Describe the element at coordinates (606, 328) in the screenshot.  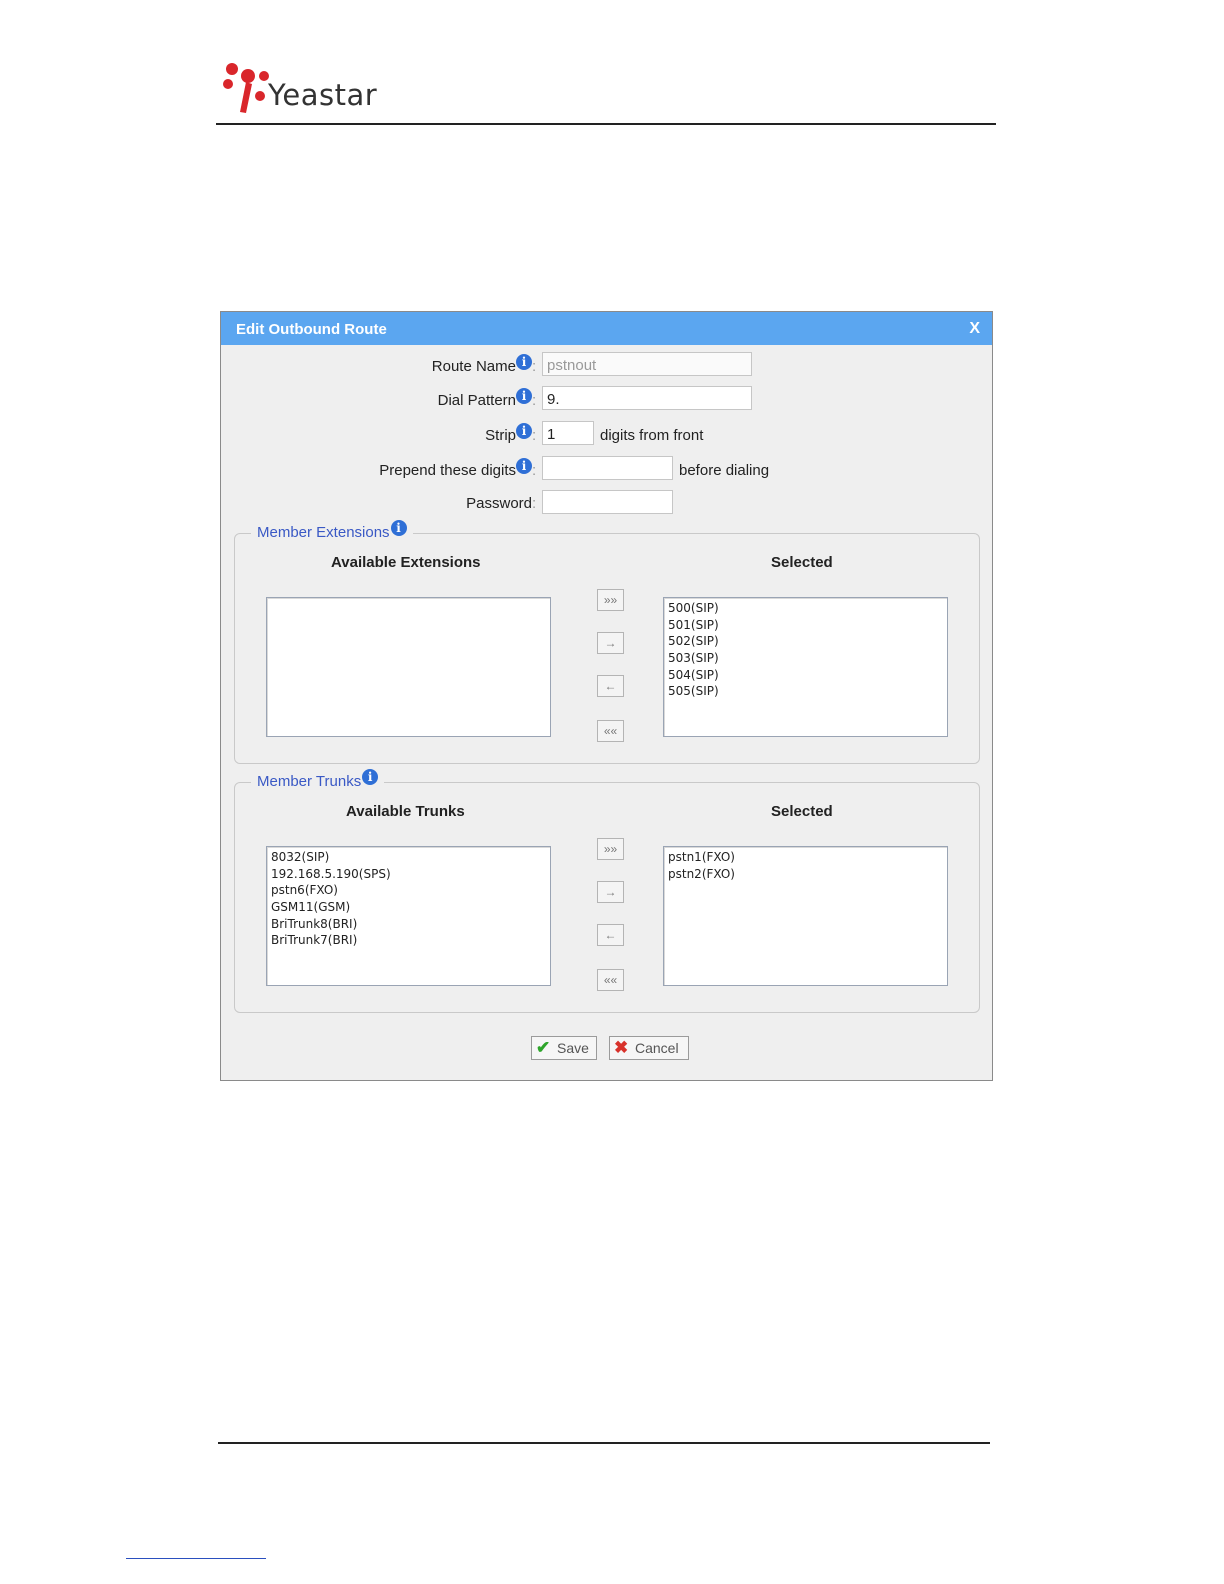
I see `dialog-header: Edit Outbound Route X` at that location.